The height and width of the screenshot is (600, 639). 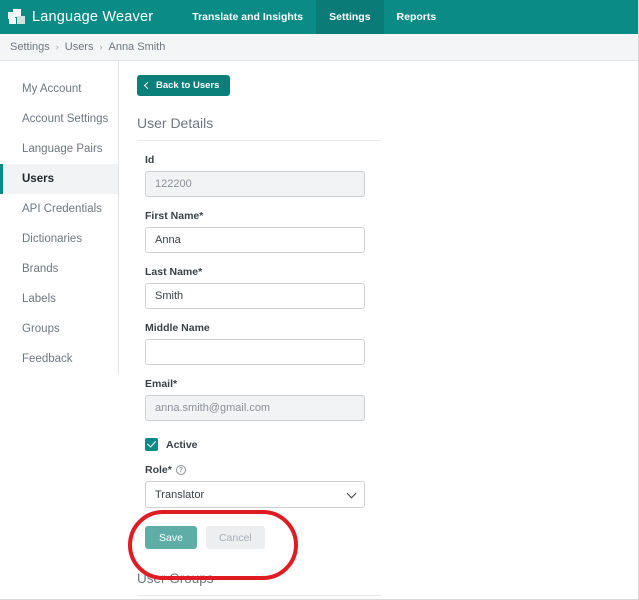 What do you see at coordinates (255, 470) in the screenshot?
I see `field-label-role: Role* ?` at bounding box center [255, 470].